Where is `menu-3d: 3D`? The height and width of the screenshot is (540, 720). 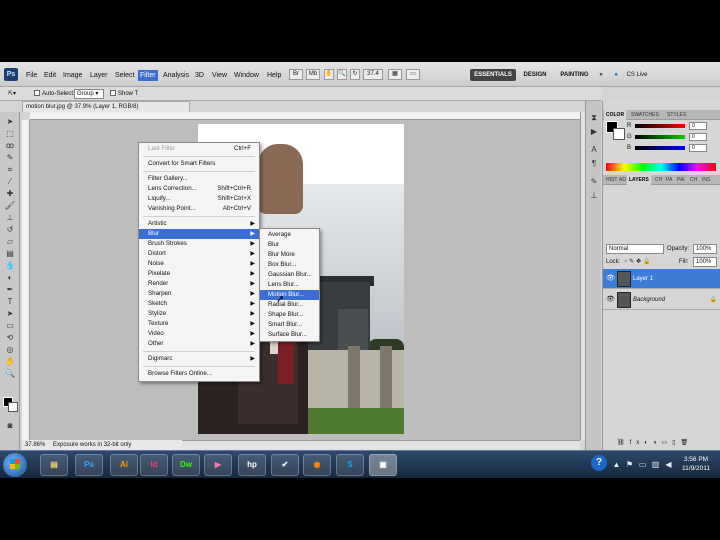
menu-3d: 3D is located at coordinates (199, 75).